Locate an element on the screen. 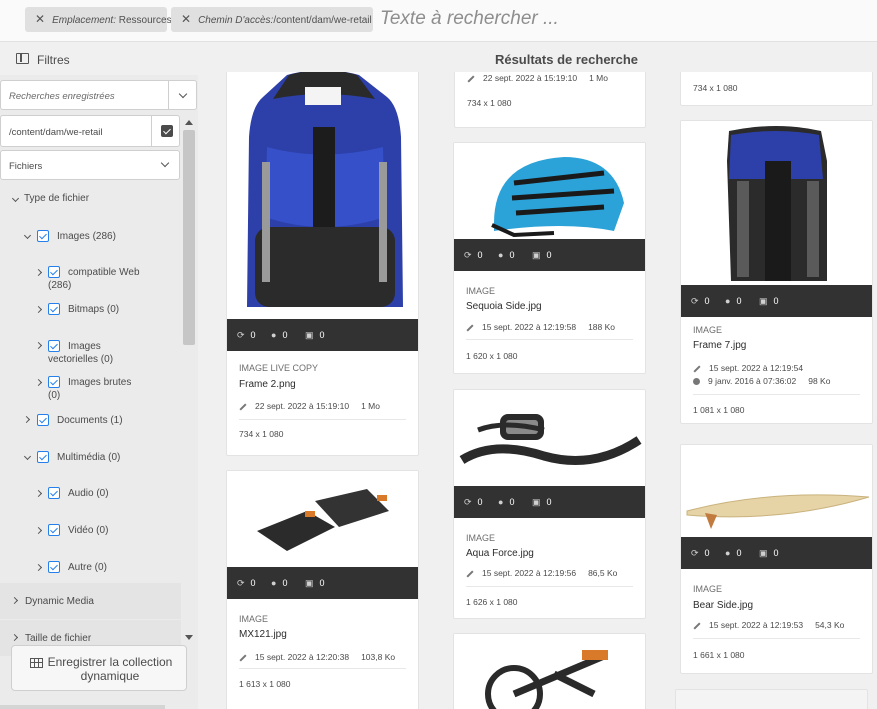 The width and height of the screenshot is (877, 709). checkbox-video is located at coordinates (54, 530).